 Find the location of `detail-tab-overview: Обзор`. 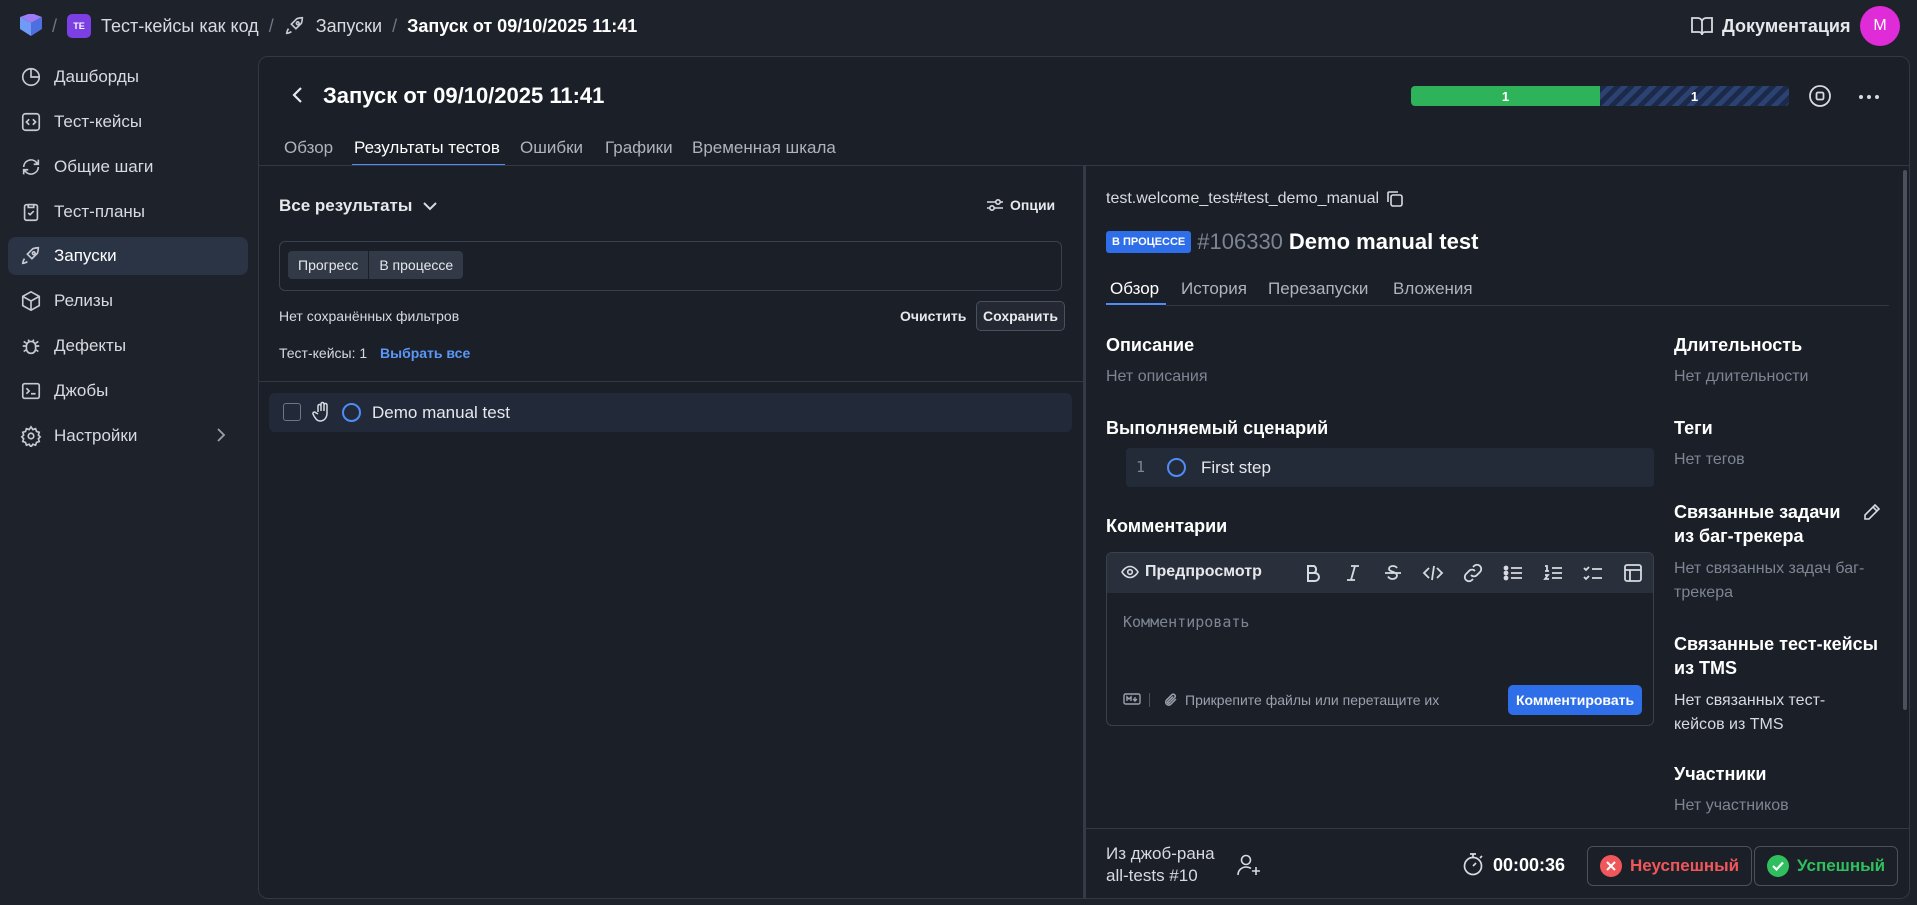

detail-tab-overview: Обзор is located at coordinates (1134, 289).